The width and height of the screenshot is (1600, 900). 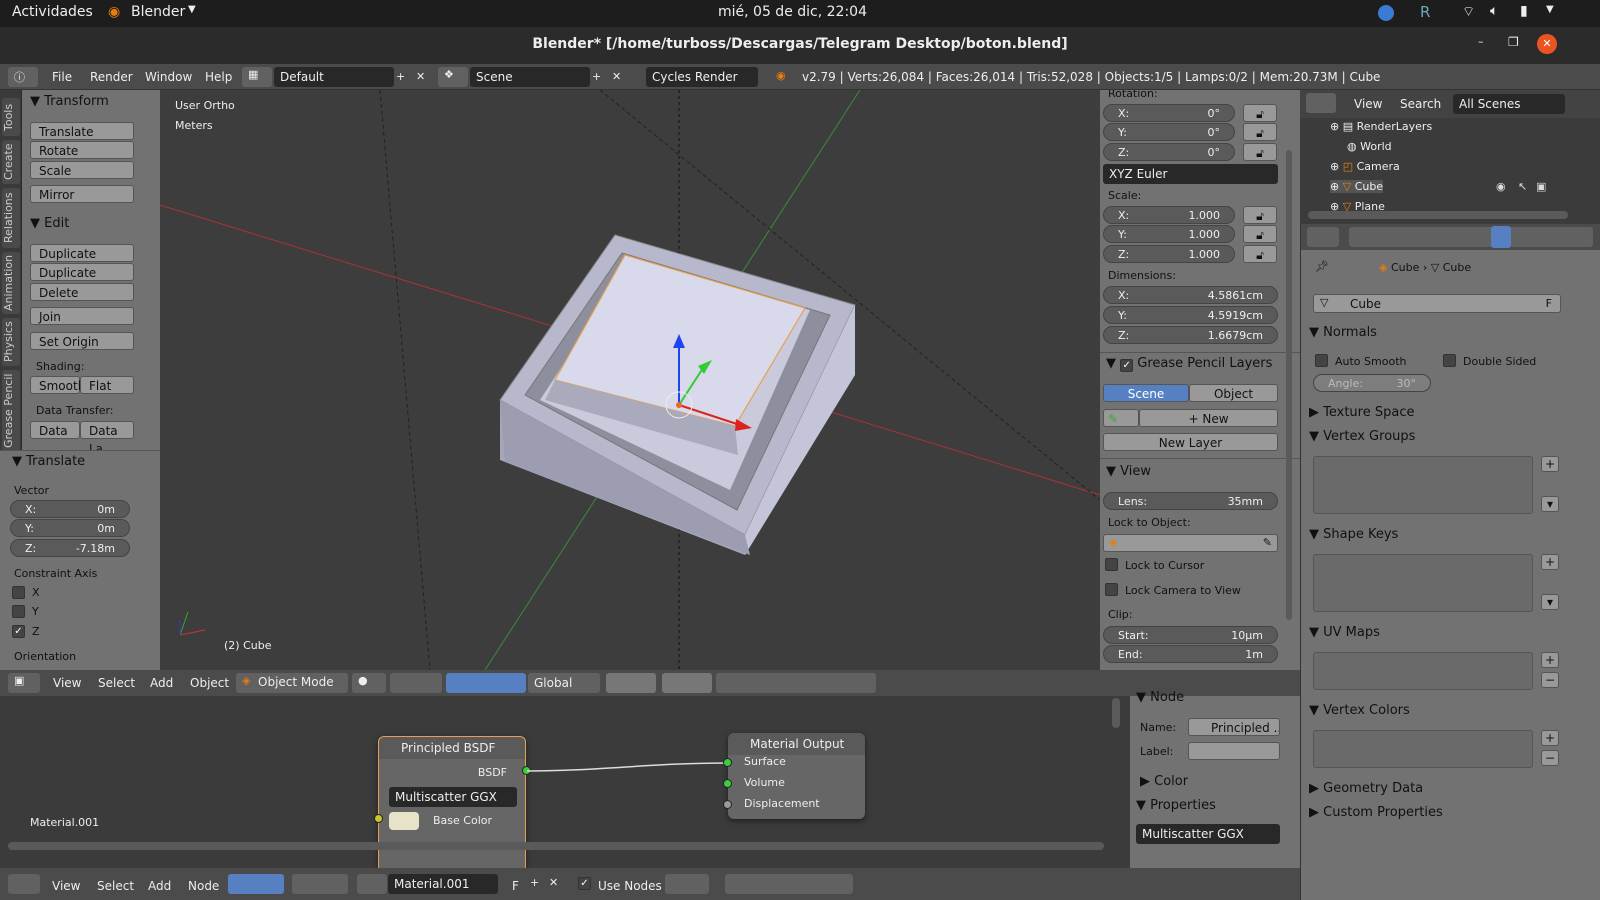 I want to click on gp-scene-tab: Scene, so click(x=1146, y=393).